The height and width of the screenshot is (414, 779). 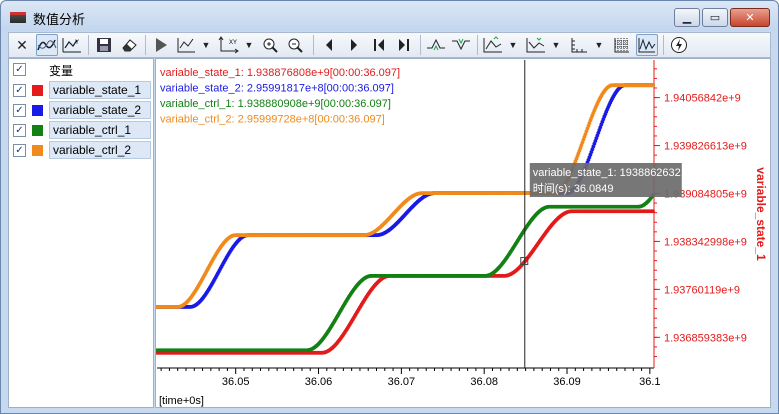 I want to click on jump-end-icon, so click(x=404, y=45).